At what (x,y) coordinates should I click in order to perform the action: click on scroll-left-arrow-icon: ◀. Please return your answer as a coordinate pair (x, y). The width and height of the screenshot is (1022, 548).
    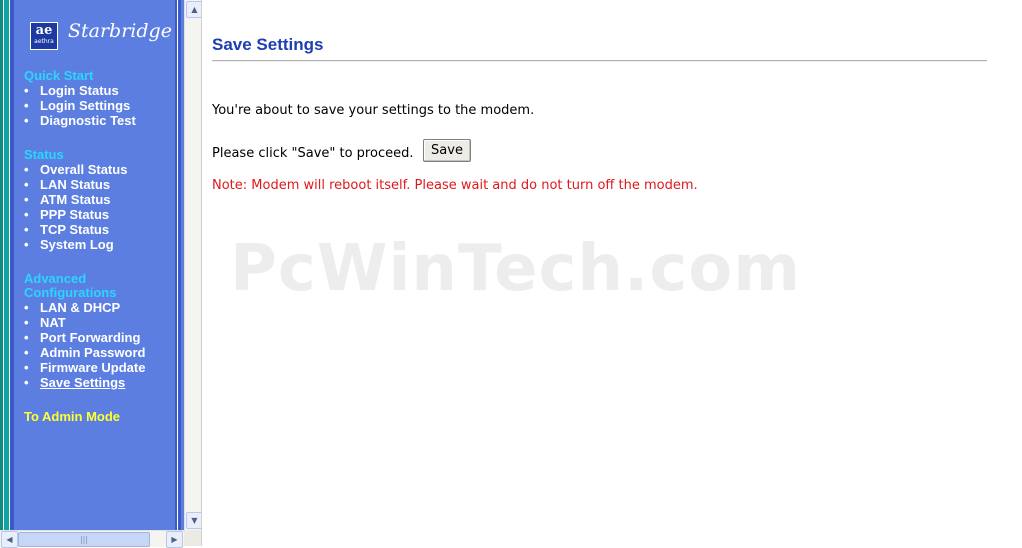
    Looking at the image, I should click on (9, 539).